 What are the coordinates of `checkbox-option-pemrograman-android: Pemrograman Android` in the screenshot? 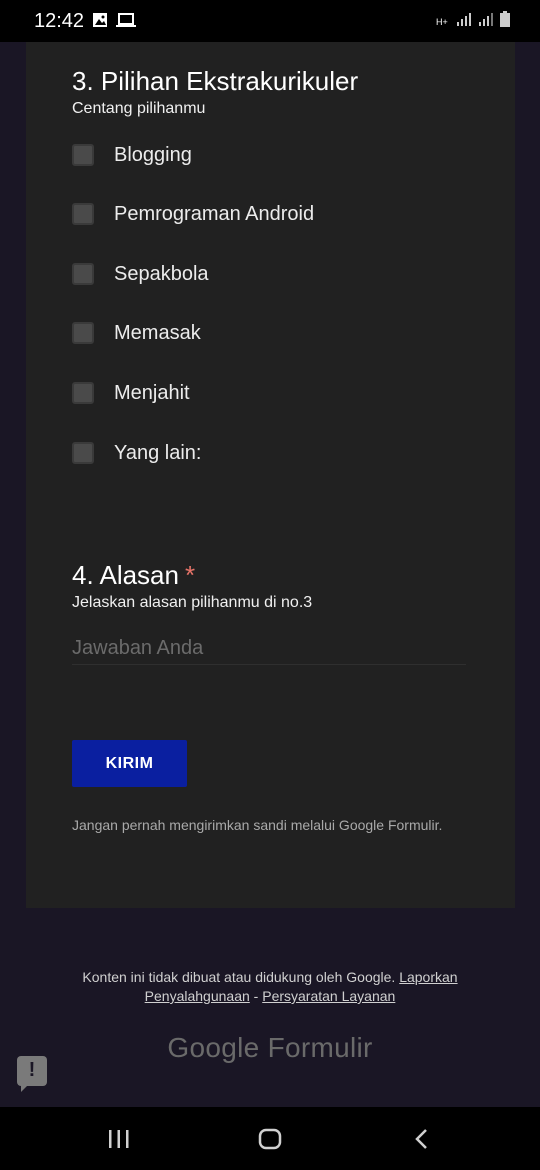 It's located at (193, 214).